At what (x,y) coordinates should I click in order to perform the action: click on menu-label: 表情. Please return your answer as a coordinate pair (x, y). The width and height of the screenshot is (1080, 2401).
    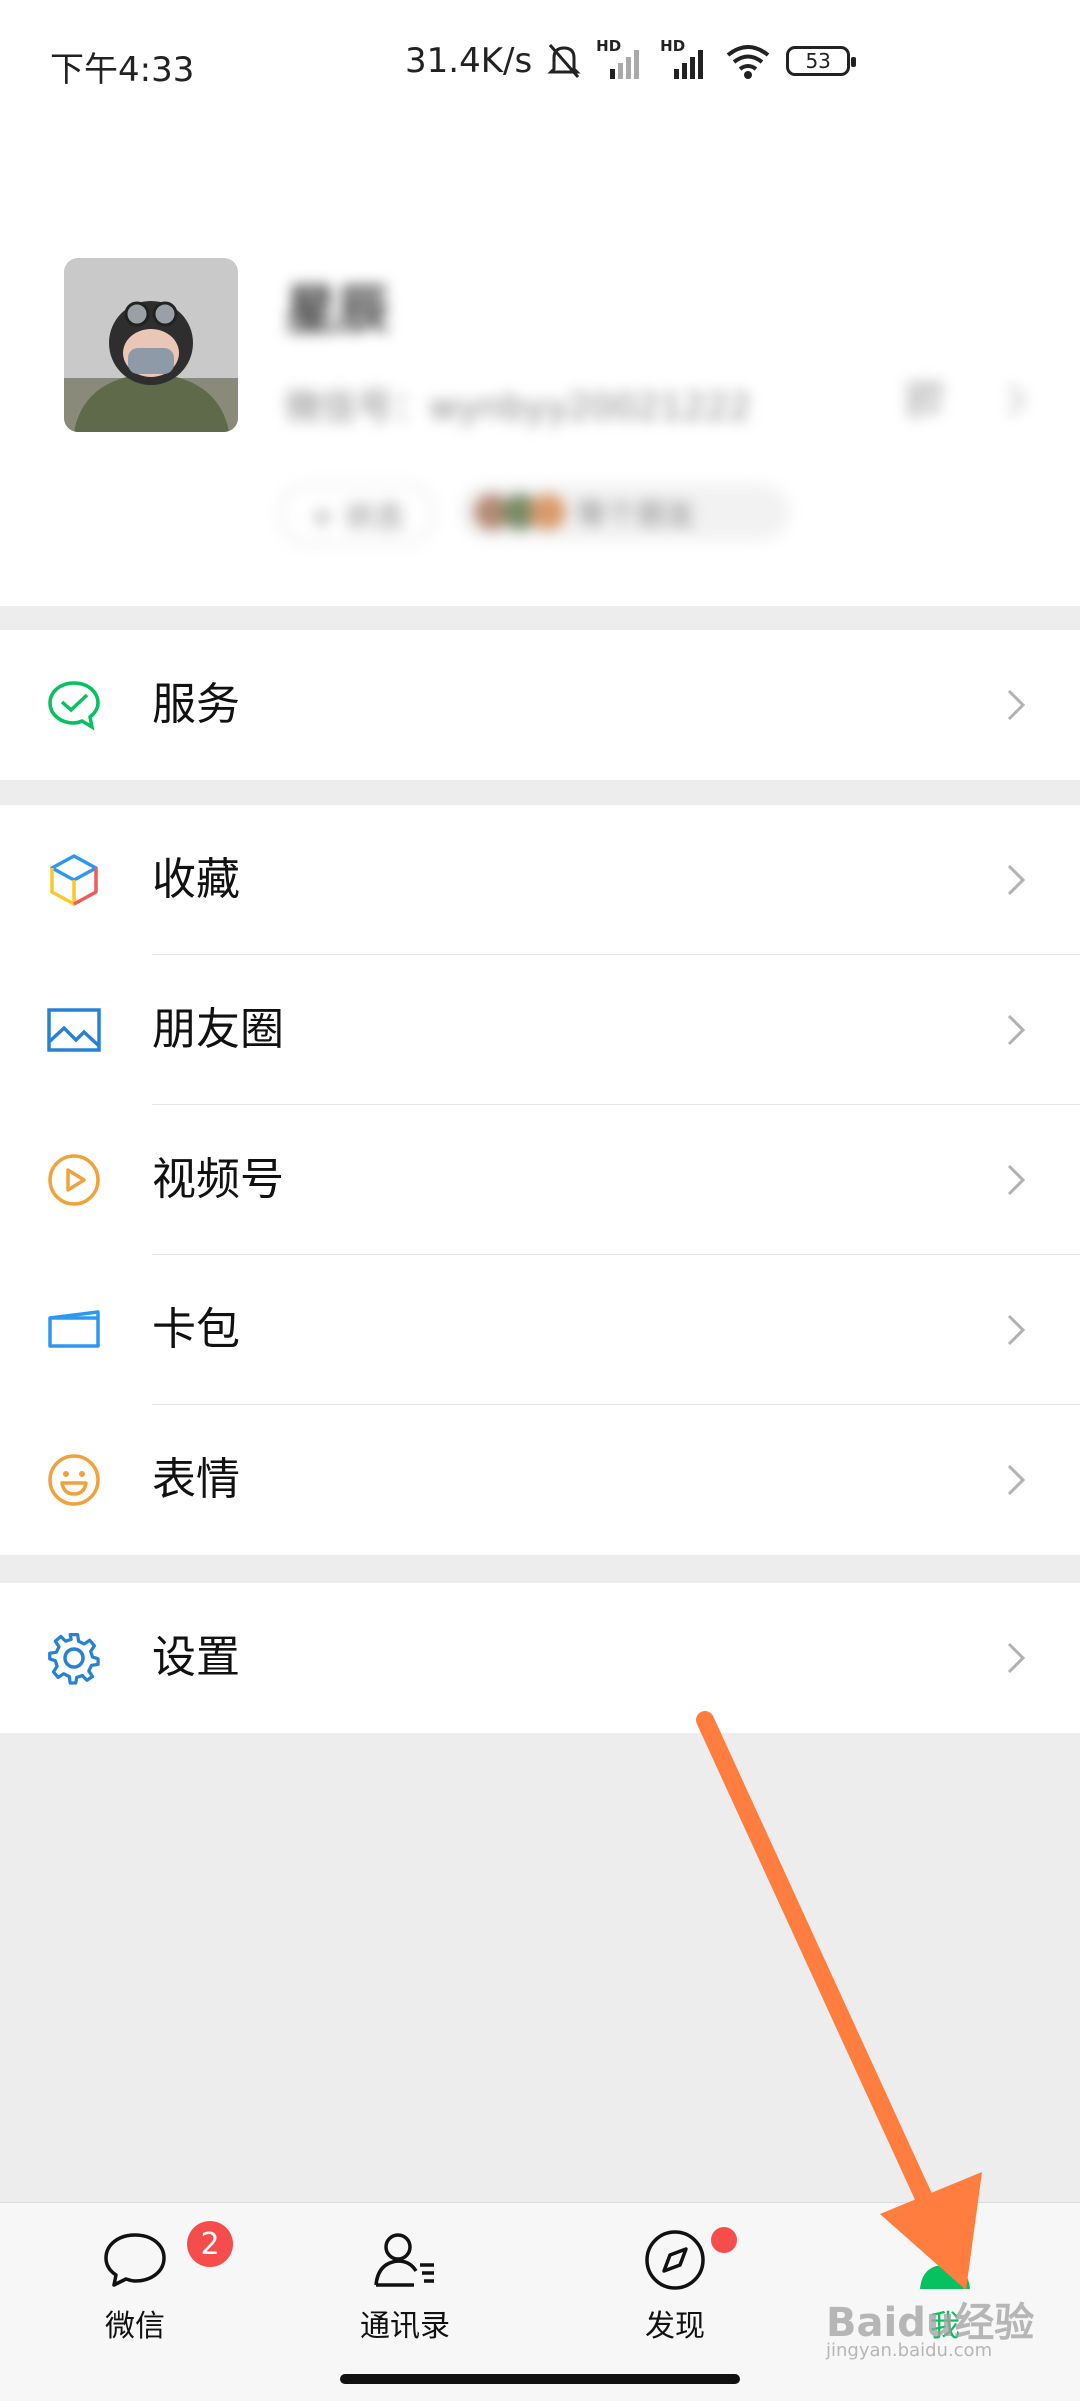
    Looking at the image, I should click on (196, 1479).